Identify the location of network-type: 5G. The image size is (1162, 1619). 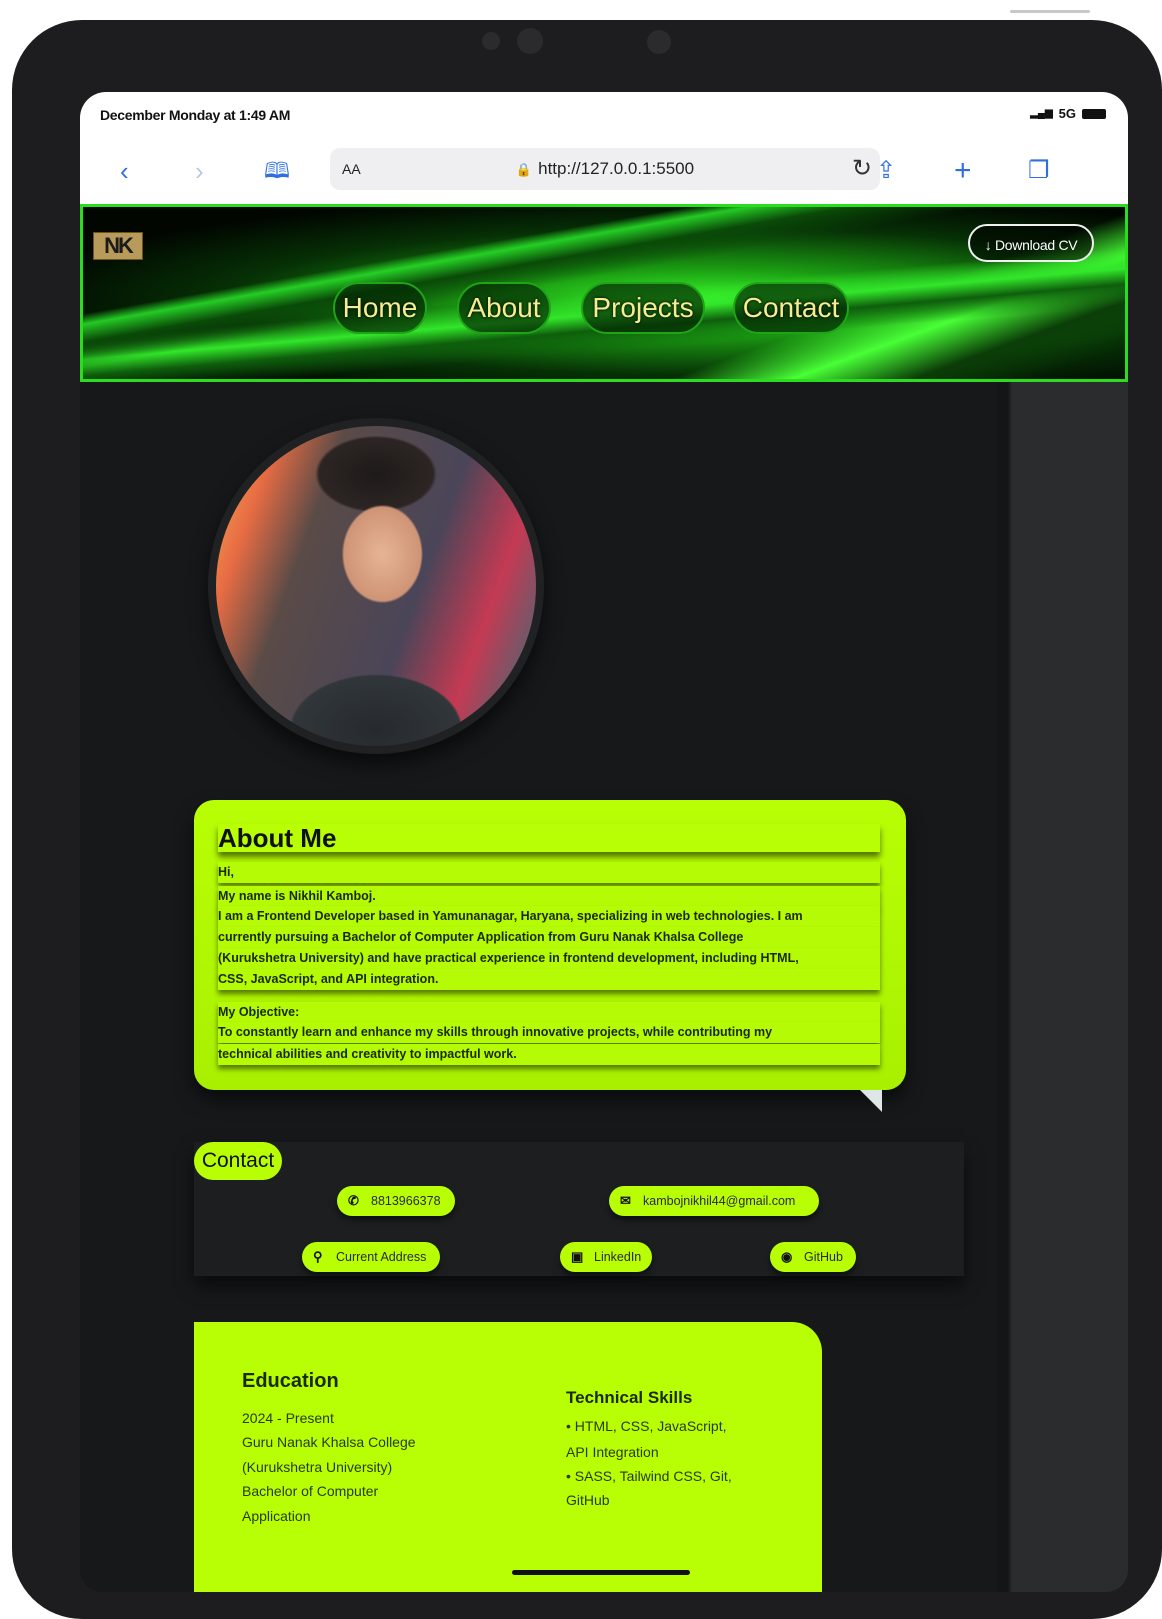
(1067, 113).